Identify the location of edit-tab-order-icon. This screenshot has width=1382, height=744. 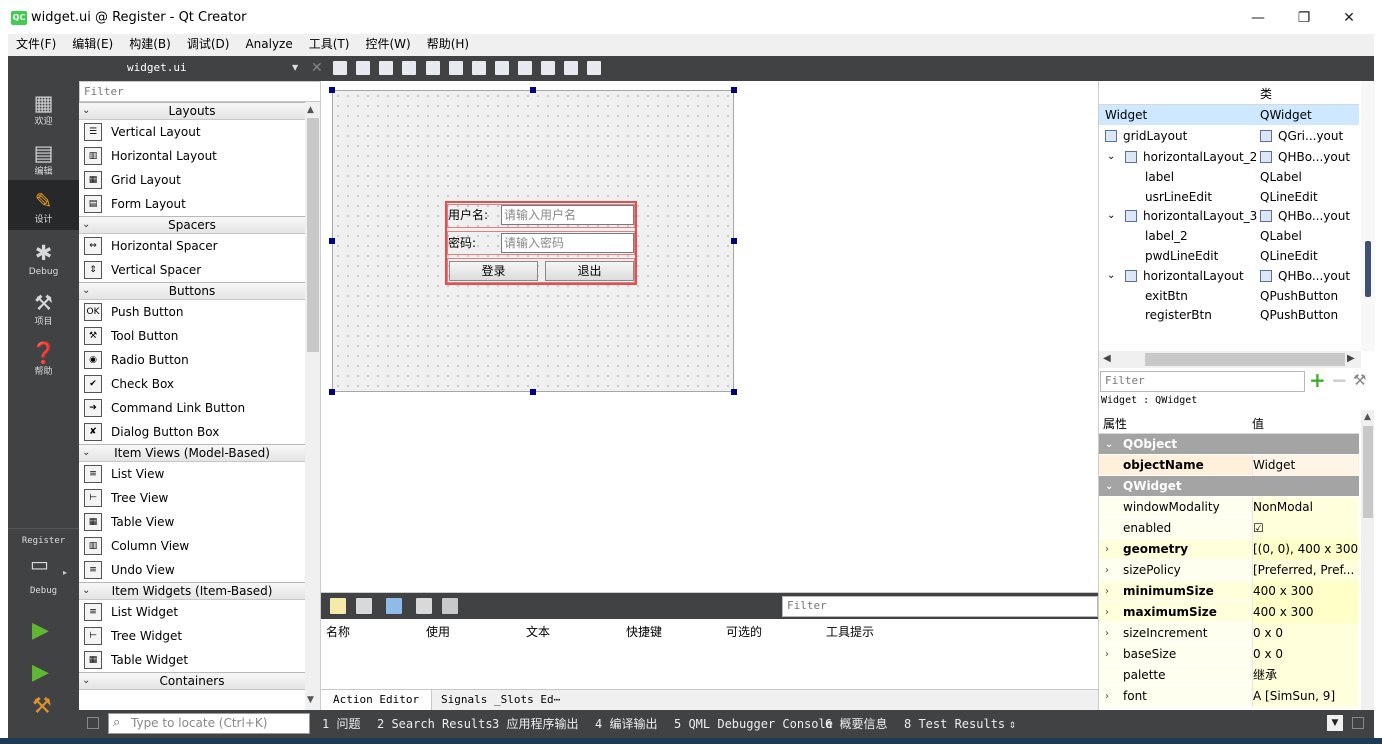
(409, 68).